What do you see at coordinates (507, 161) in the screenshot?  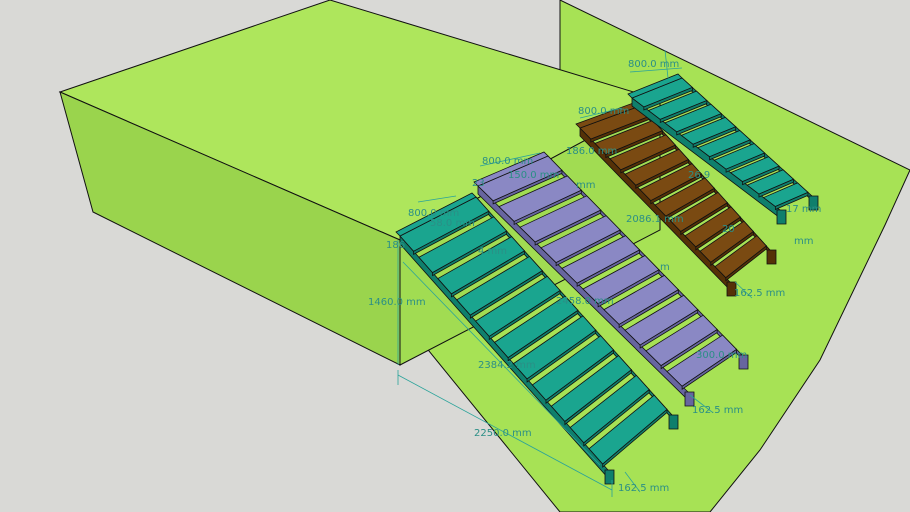 I see `dim-purple-width: 800.0 mm` at bounding box center [507, 161].